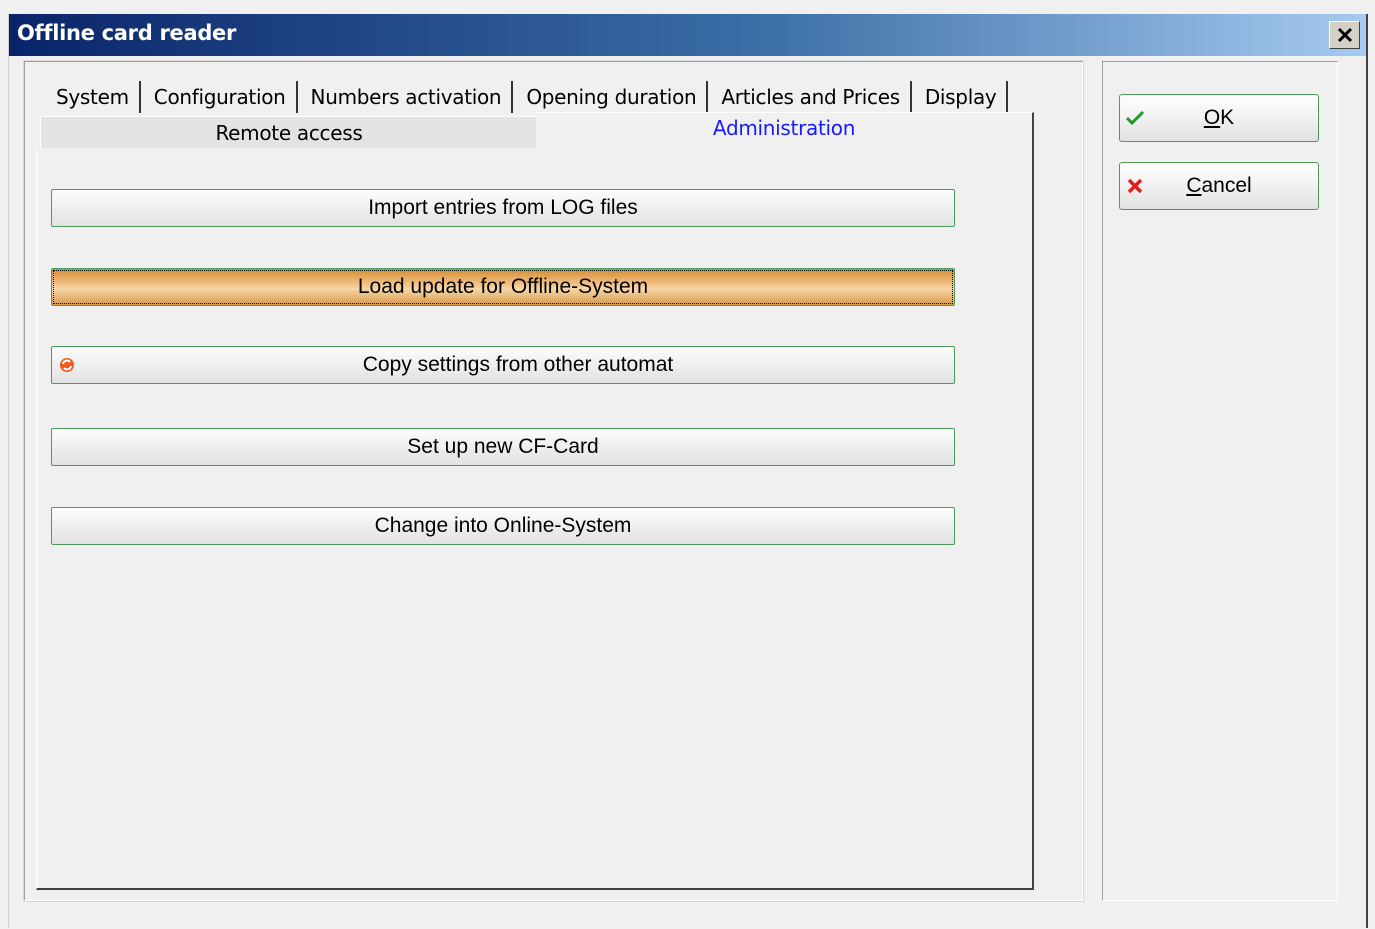 The height and width of the screenshot is (929, 1375). I want to click on change-online-button: Change into Online-System, so click(503, 526).